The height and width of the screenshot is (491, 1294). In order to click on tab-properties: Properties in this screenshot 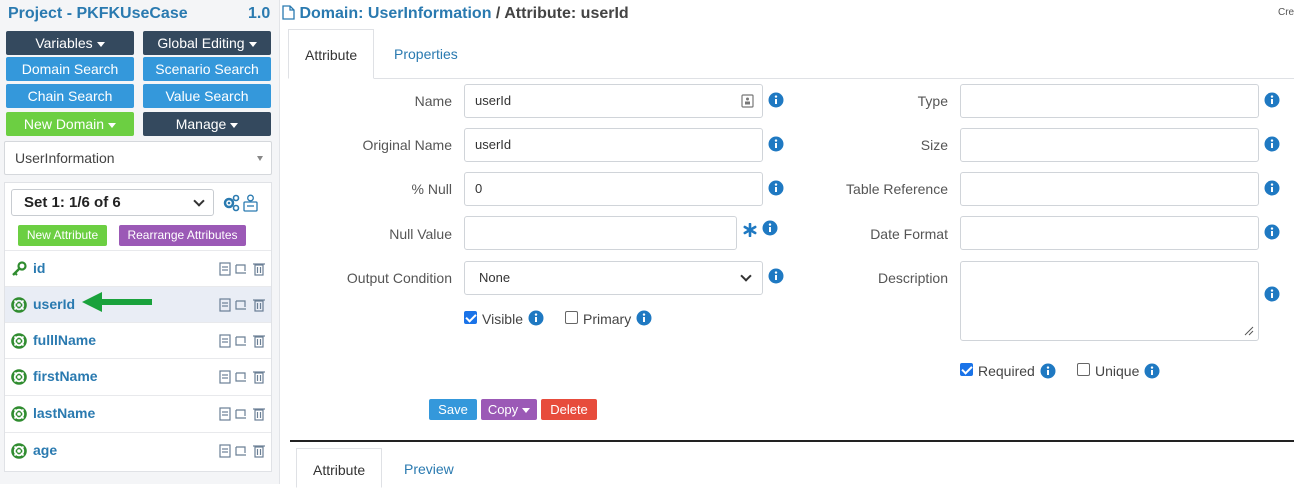, I will do `click(426, 54)`.